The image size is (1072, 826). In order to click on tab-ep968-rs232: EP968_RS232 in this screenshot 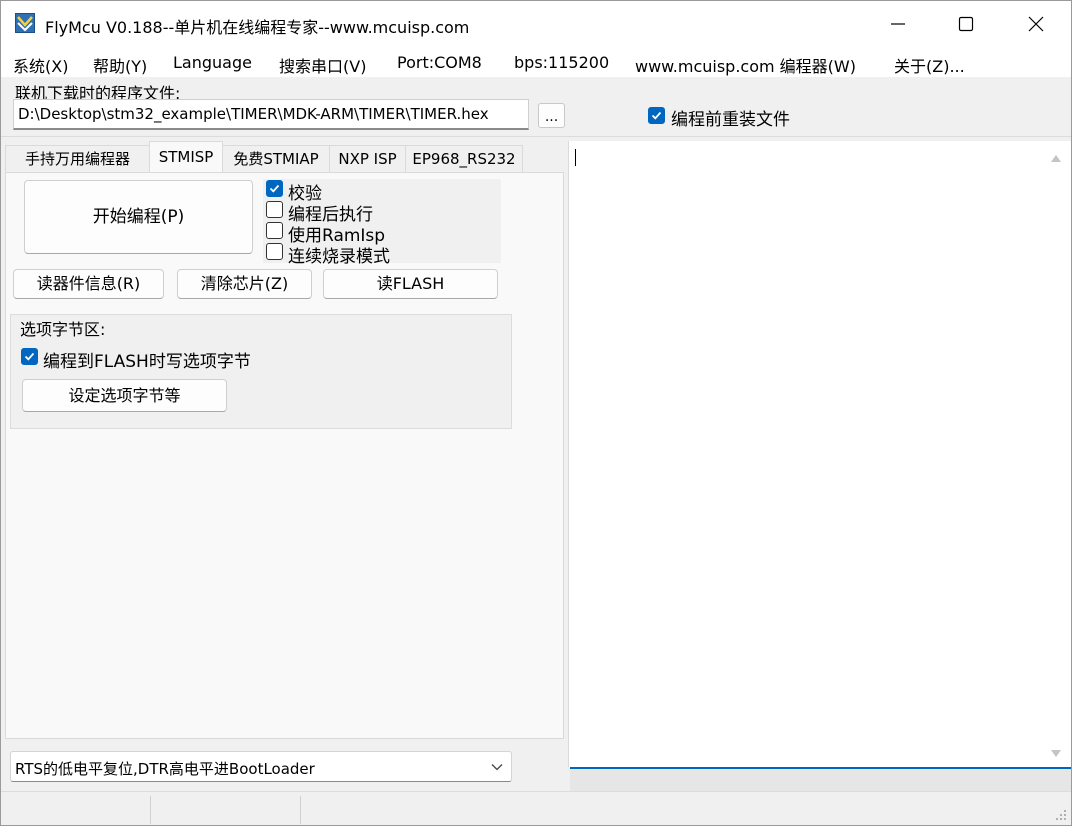, I will do `click(464, 158)`.